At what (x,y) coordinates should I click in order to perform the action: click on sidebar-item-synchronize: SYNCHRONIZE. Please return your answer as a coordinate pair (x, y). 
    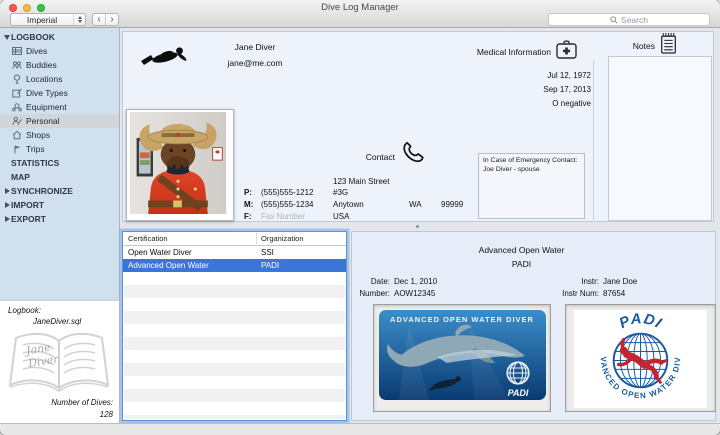
    Looking at the image, I should click on (59, 191).